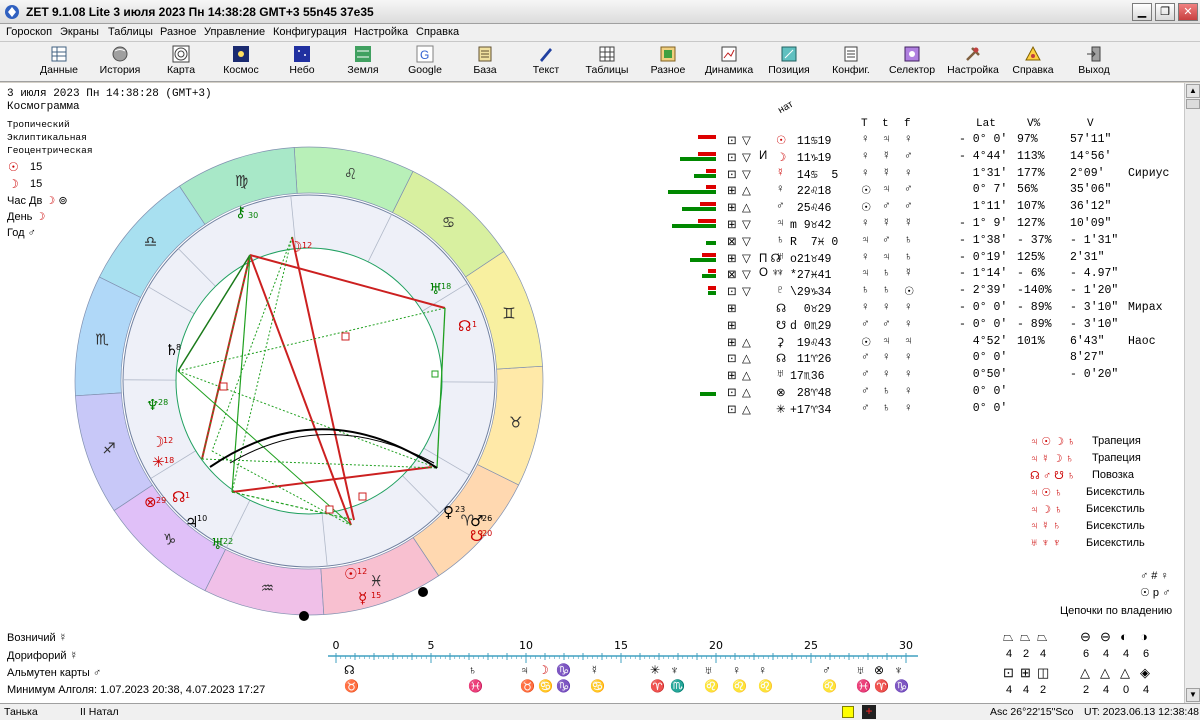 This screenshot has width=1200, height=720. I want to click on planet-position: R 7♓ 0, so click(814, 242).